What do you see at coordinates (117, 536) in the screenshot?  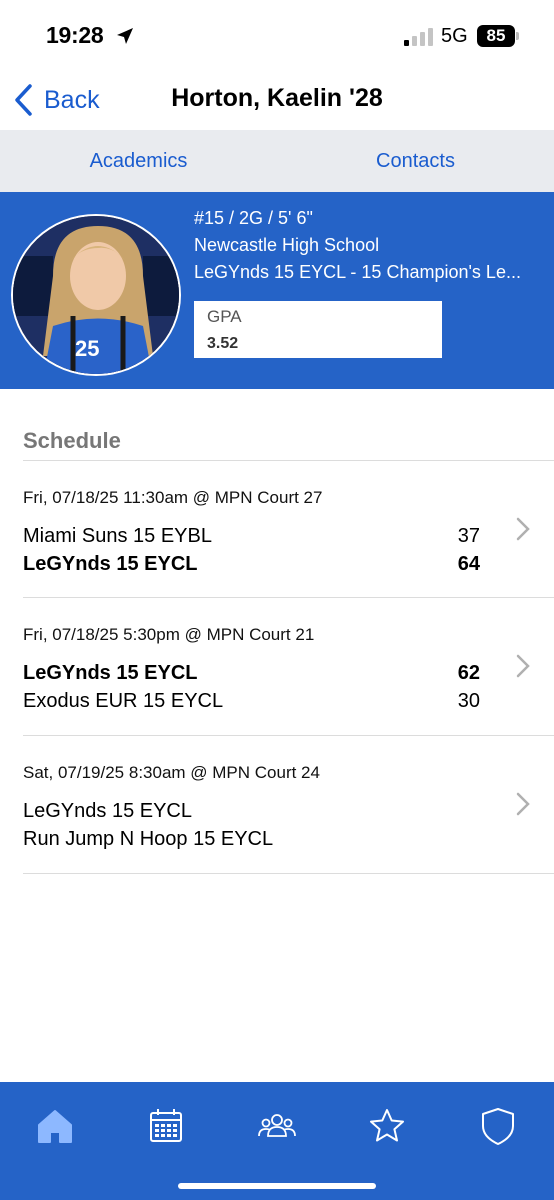 I see `game-team-1: Miami Suns 15 EYBL` at bounding box center [117, 536].